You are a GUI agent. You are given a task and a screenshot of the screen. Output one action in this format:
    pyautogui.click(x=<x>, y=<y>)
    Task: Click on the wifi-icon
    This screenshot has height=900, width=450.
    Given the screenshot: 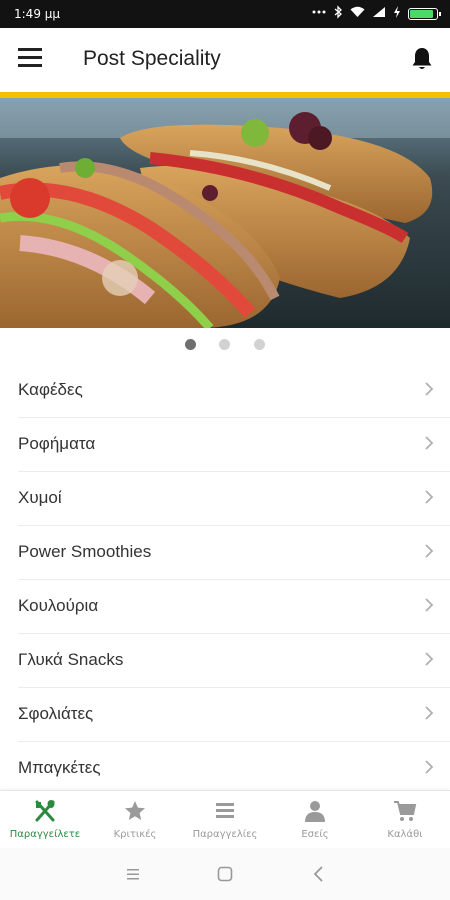 What is the action you would take?
    pyautogui.click(x=357, y=13)
    